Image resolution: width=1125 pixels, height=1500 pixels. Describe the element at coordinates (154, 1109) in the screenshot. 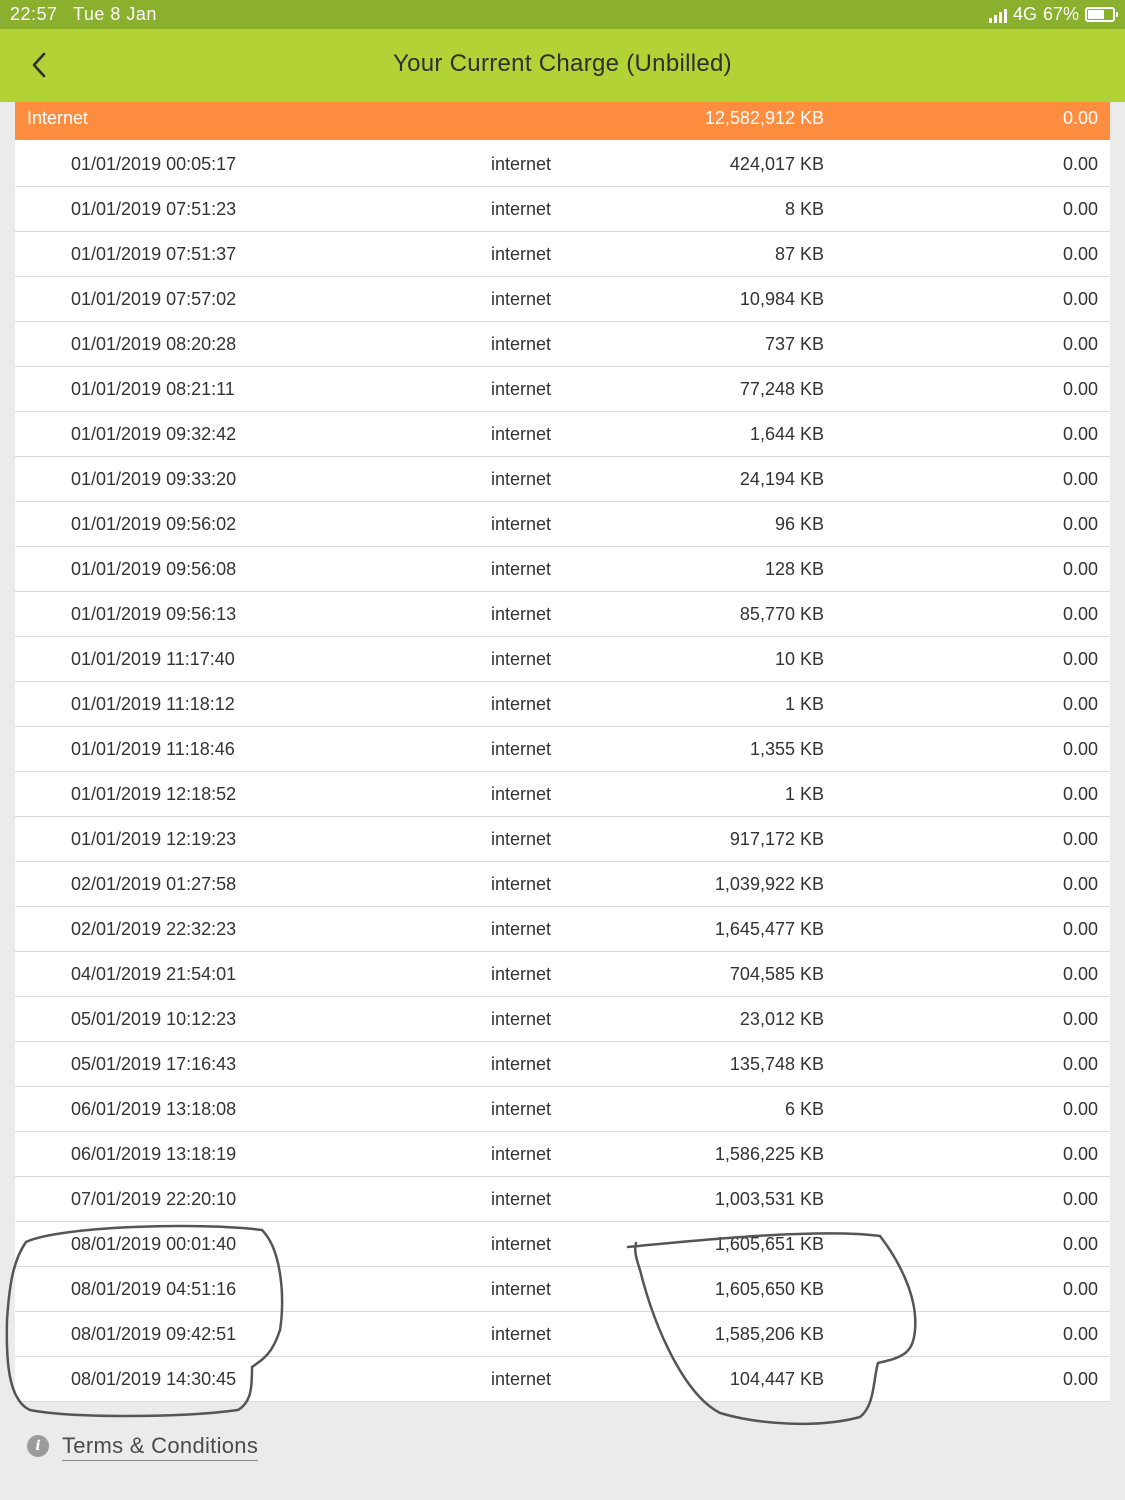

I see `row-datetime: 06/01/2019 13:18:08` at that location.